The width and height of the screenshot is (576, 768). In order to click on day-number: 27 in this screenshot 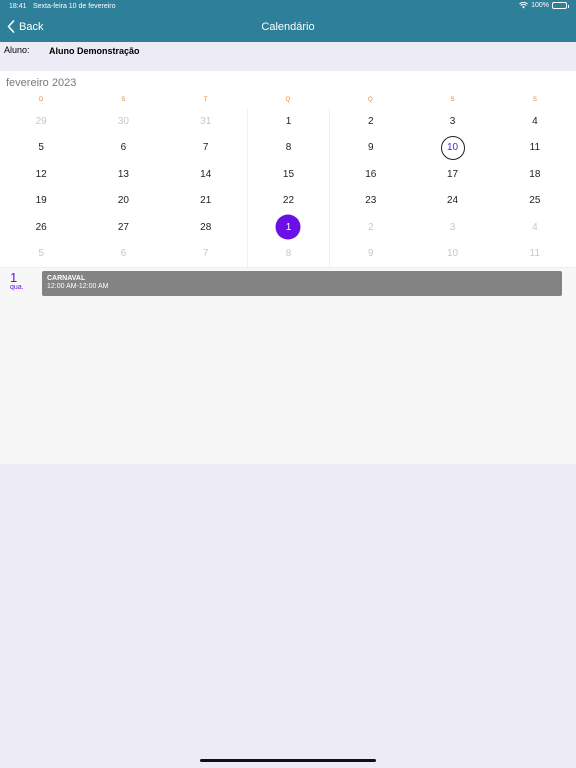, I will do `click(123, 227)`.